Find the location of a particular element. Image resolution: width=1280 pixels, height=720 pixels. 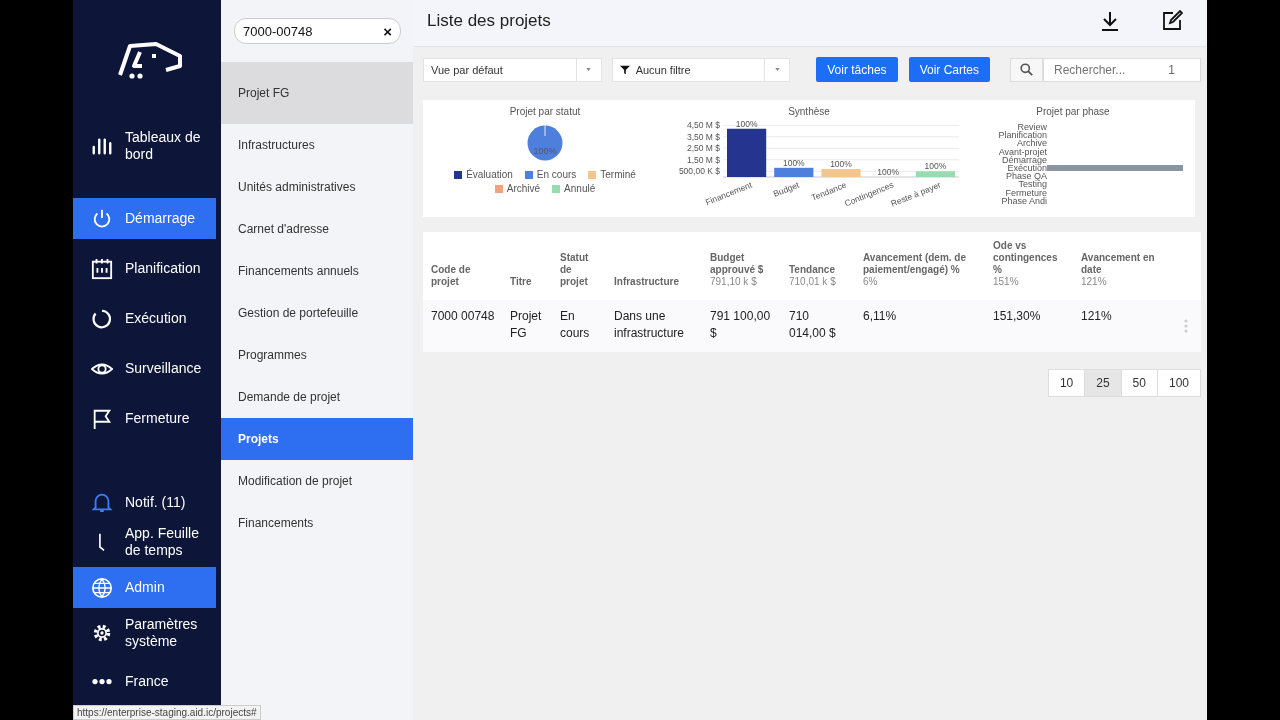

legend-label: Archivé is located at coordinates (523, 188).